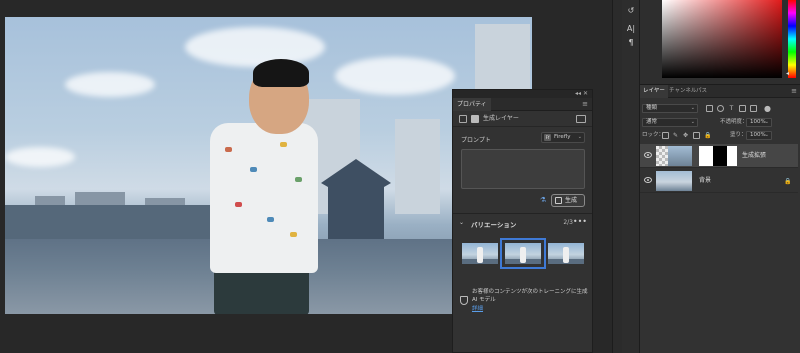  Describe the element at coordinates (754, 155) in the screenshot. I see `layer-name: 生成拡張` at that location.